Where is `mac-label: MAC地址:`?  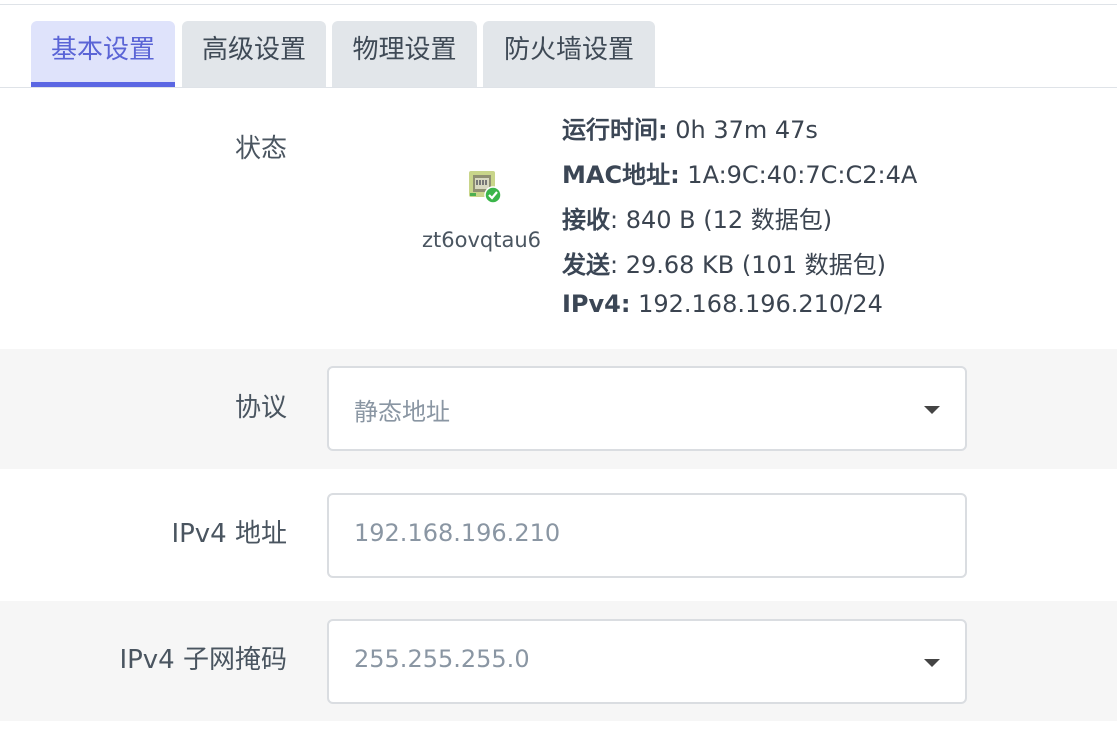
mac-label: MAC地址: is located at coordinates (621, 175).